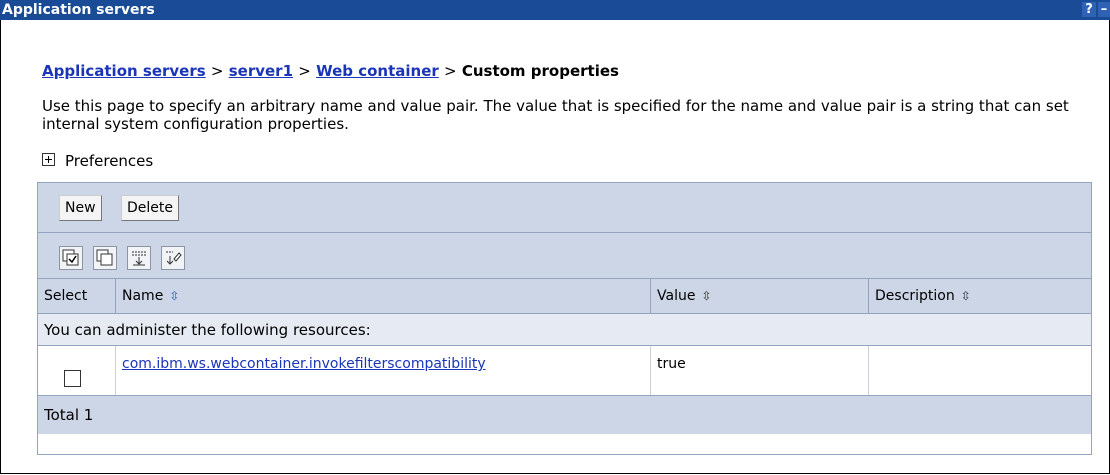 The width and height of the screenshot is (1110, 475). What do you see at coordinates (72, 378) in the screenshot?
I see `row-select-checkbox` at bounding box center [72, 378].